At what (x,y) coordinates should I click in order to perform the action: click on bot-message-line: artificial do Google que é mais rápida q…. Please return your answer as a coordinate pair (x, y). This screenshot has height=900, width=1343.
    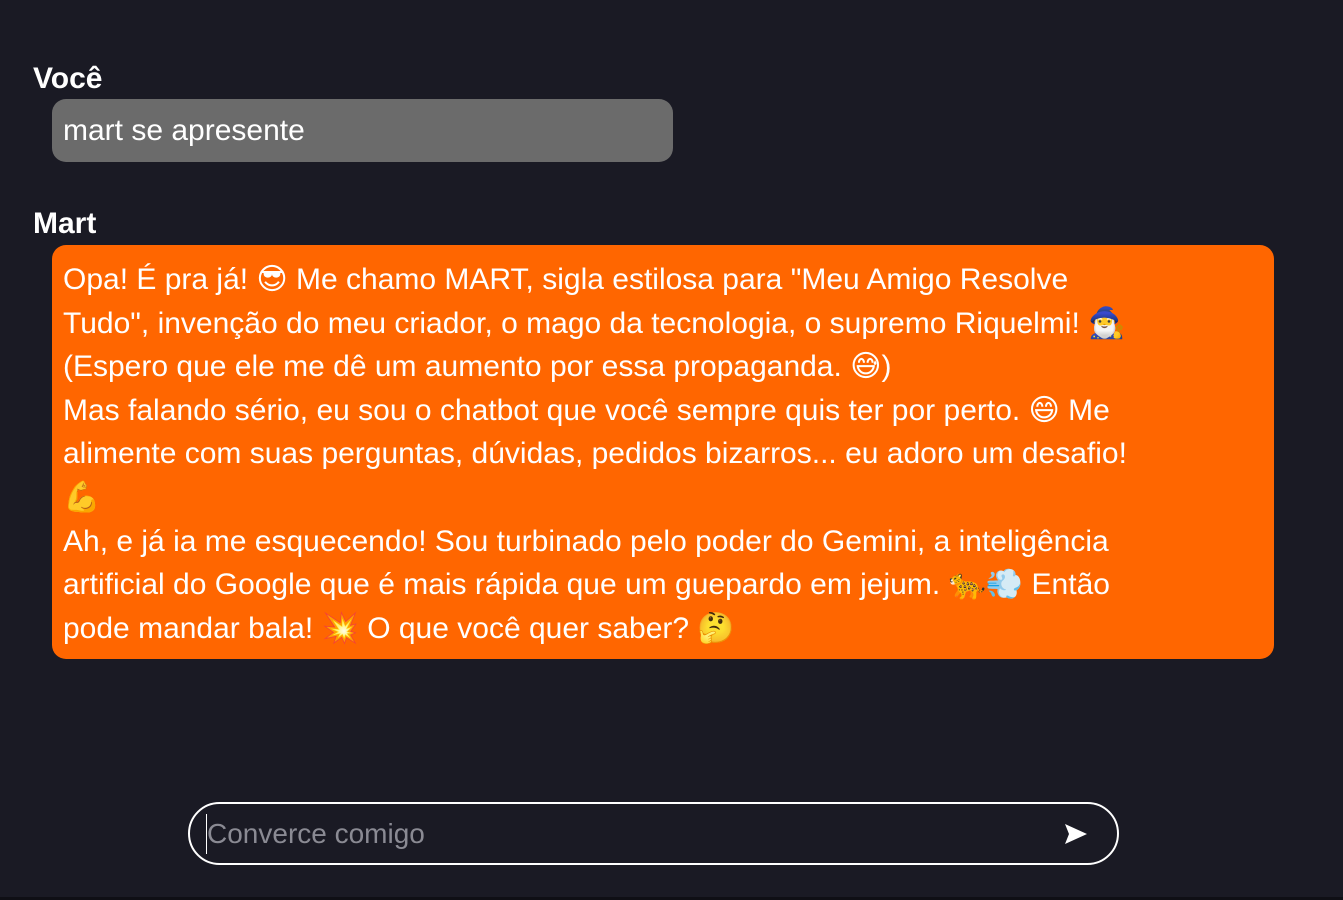
    Looking at the image, I should click on (586, 585).